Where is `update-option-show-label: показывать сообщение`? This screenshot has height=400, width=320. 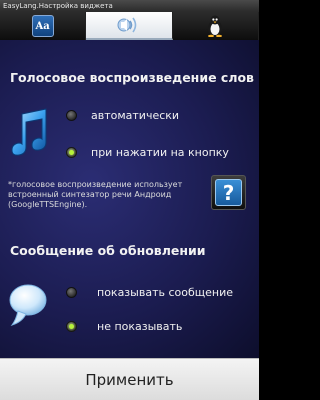
update-option-show-label: показывать сообщение is located at coordinates (165, 292).